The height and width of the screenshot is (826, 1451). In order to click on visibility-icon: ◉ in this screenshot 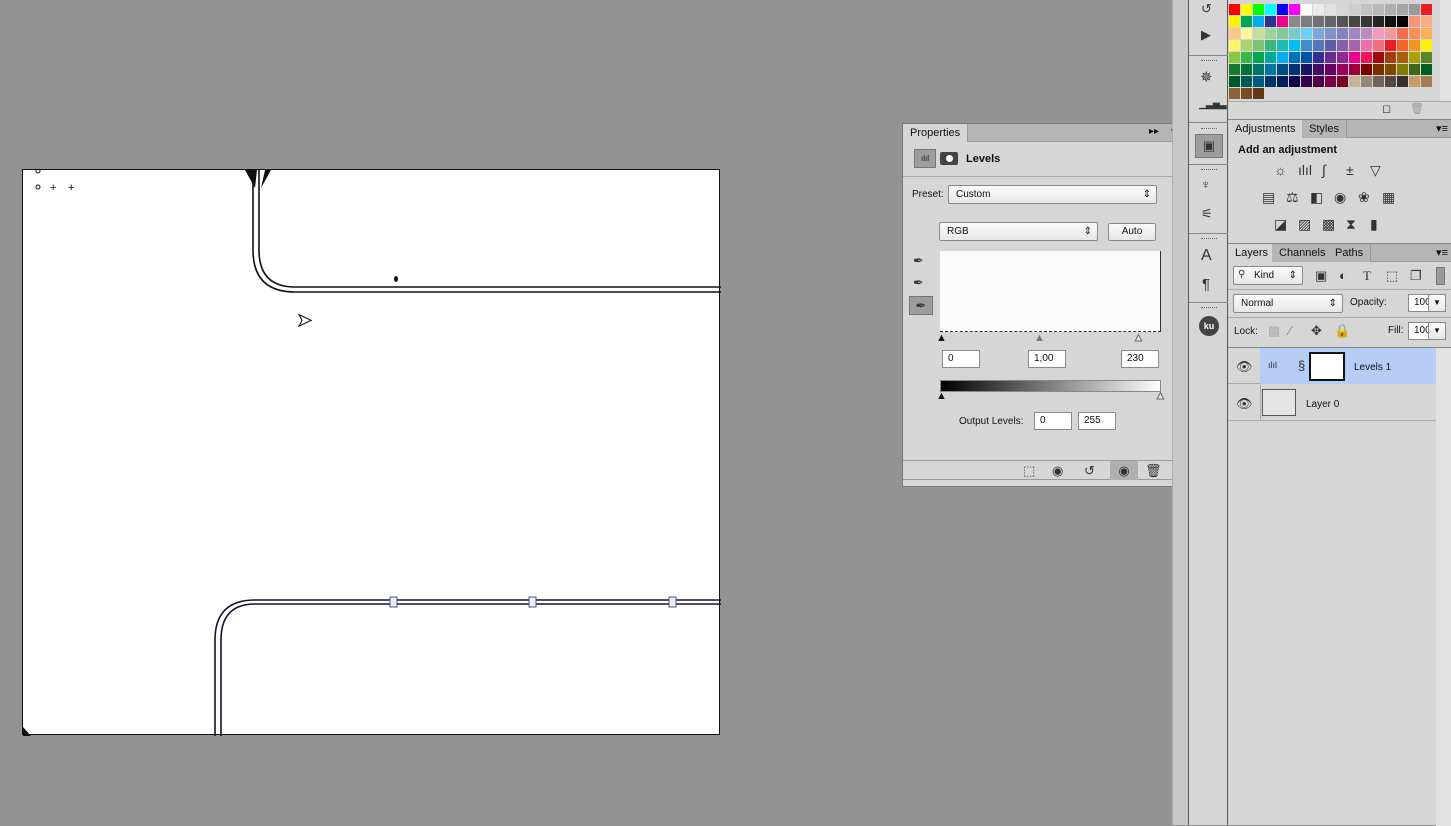, I will do `click(1124, 470)`.